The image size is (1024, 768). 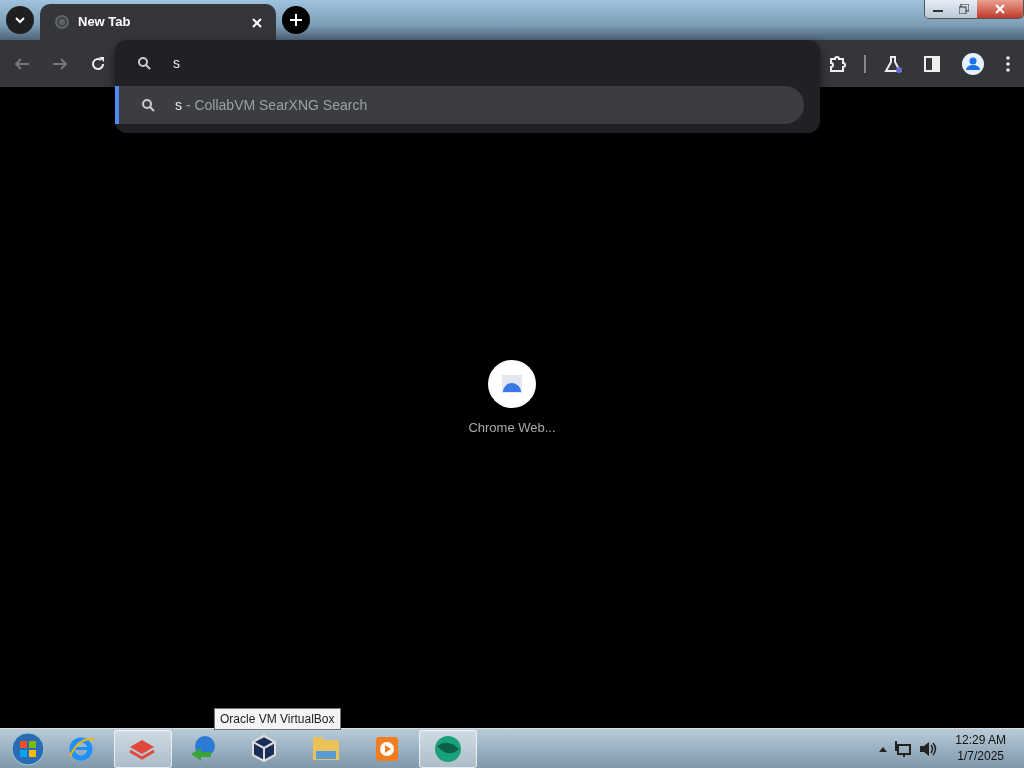 I want to click on chevron-up-icon, so click(x=883, y=748).